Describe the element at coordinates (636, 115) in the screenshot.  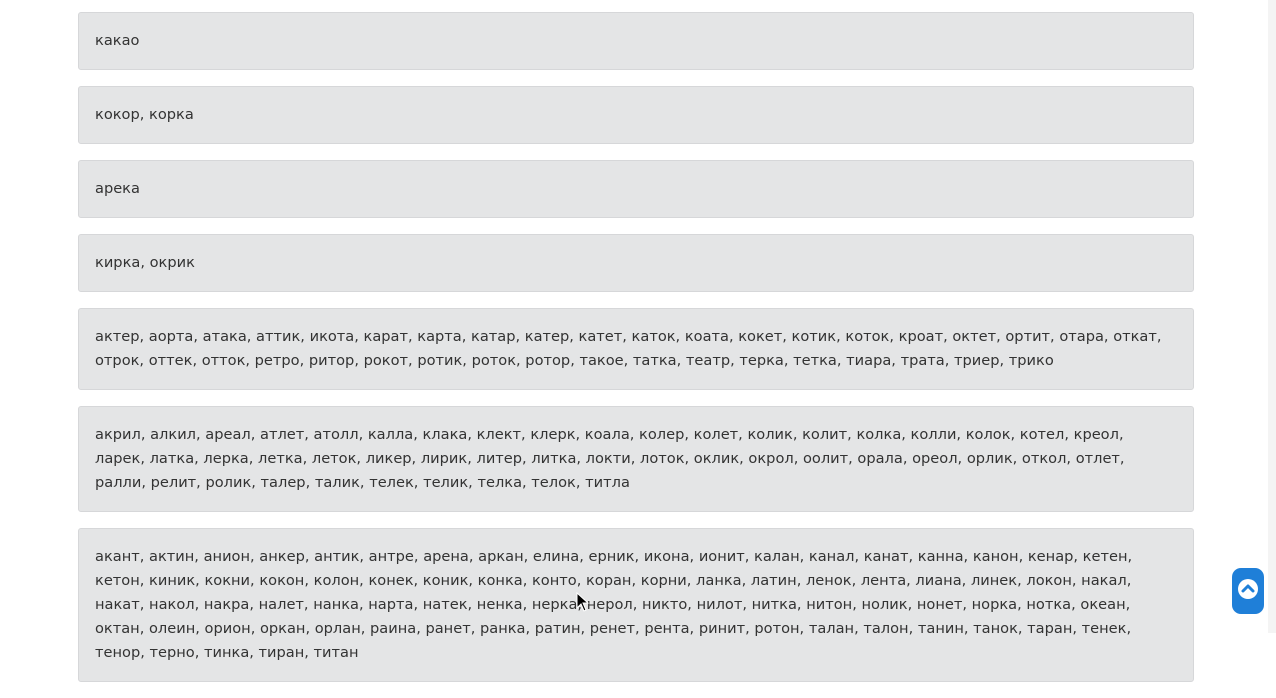
I see `list-item: кокор, корка` at that location.